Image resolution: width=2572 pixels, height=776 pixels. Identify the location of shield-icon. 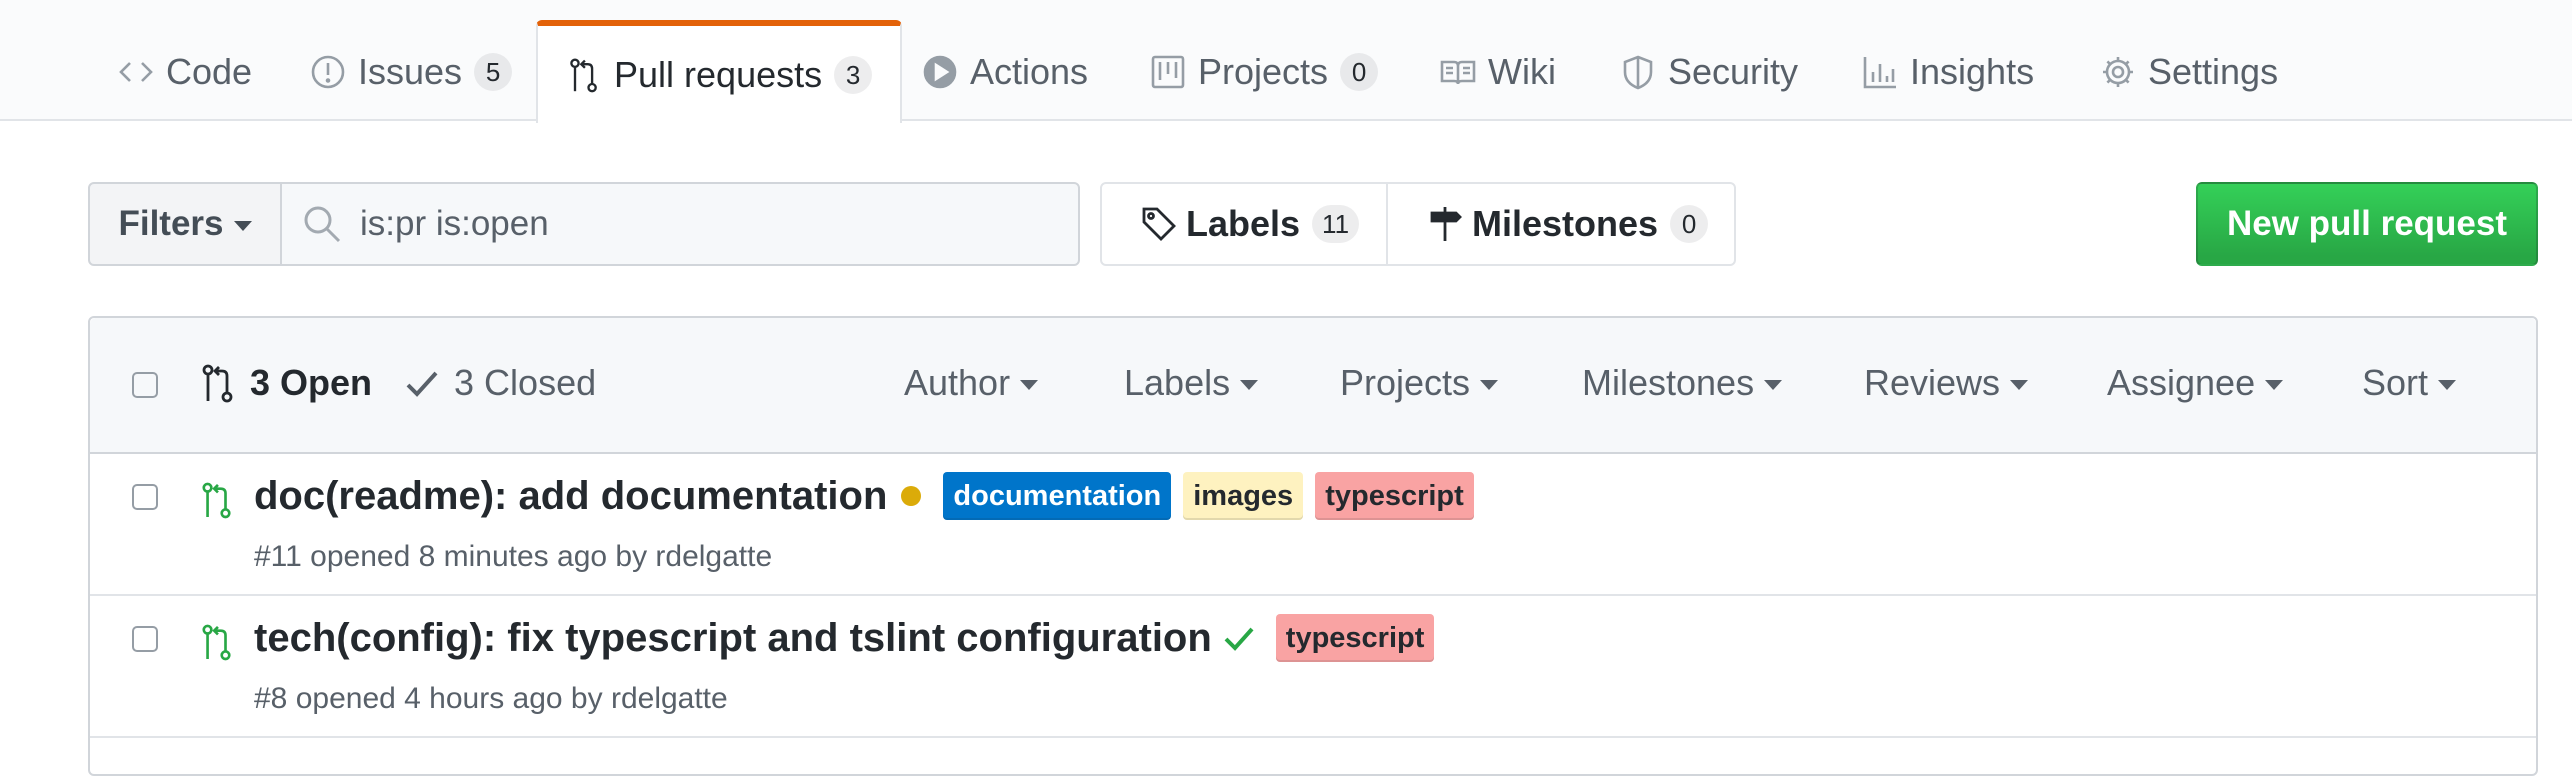
(1638, 72).